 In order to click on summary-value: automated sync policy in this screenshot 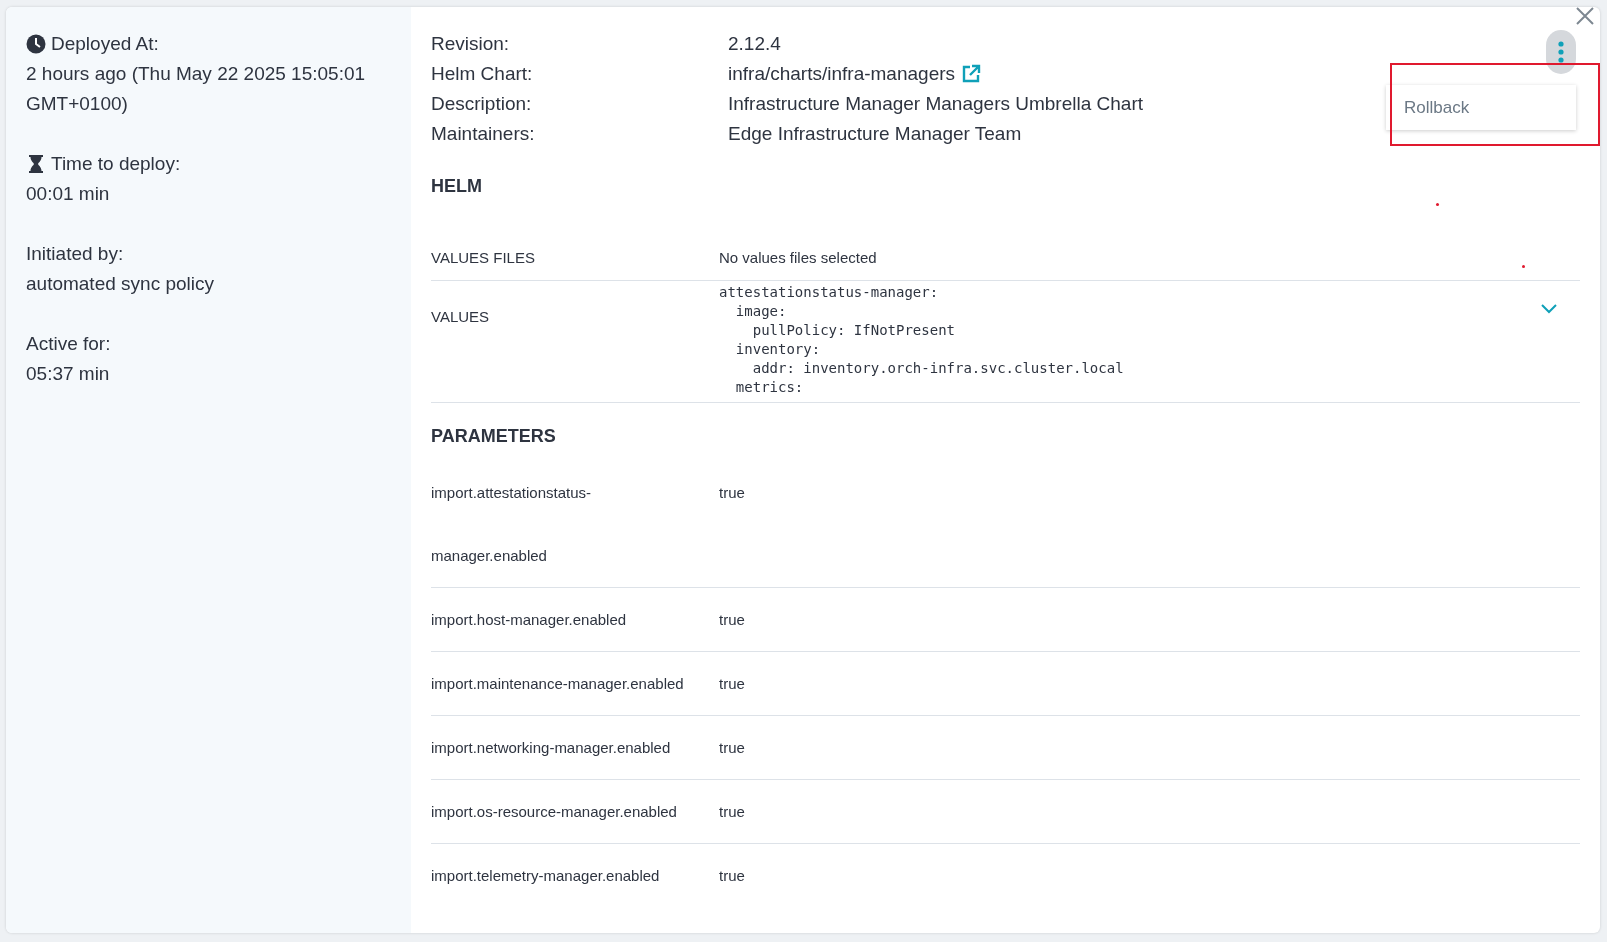, I will do `click(120, 284)`.